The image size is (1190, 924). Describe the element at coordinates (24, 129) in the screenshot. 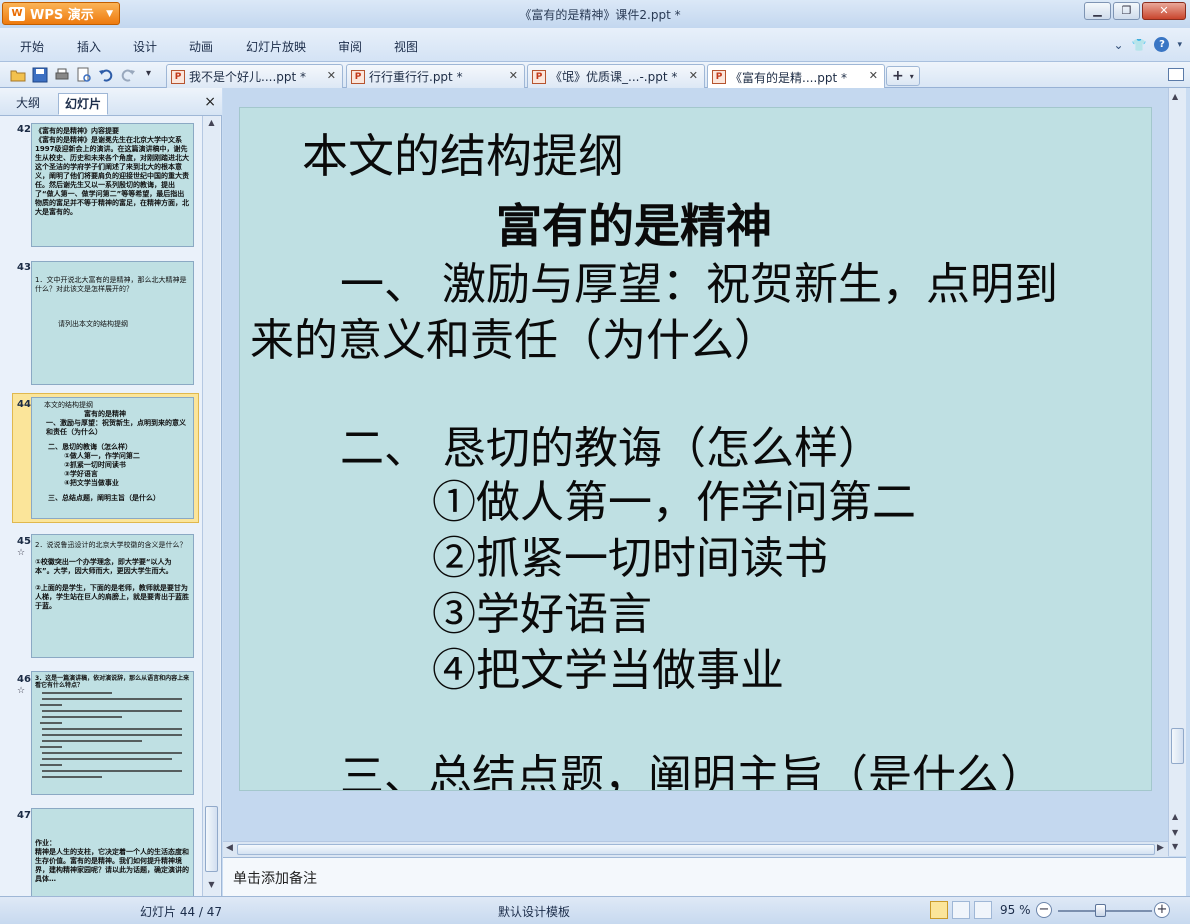

I see `thumb-number: 42` at that location.